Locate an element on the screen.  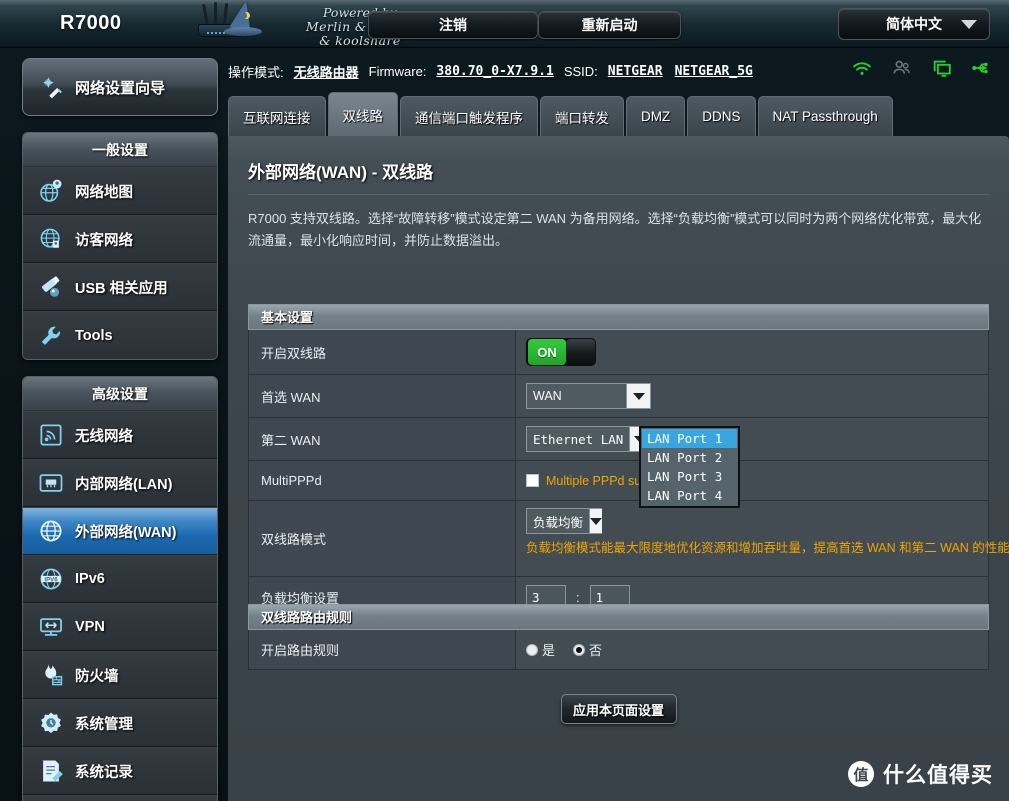
router-model-title: R7000 is located at coordinates (91, 23).